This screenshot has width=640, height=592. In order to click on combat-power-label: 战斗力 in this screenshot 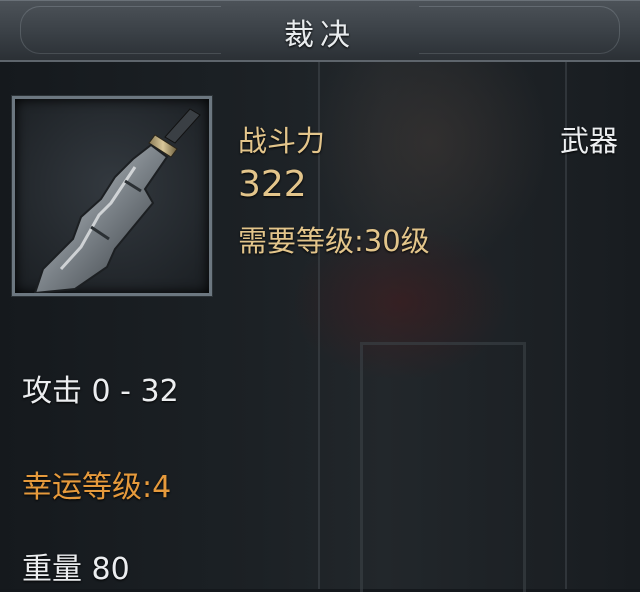, I will do `click(282, 141)`.